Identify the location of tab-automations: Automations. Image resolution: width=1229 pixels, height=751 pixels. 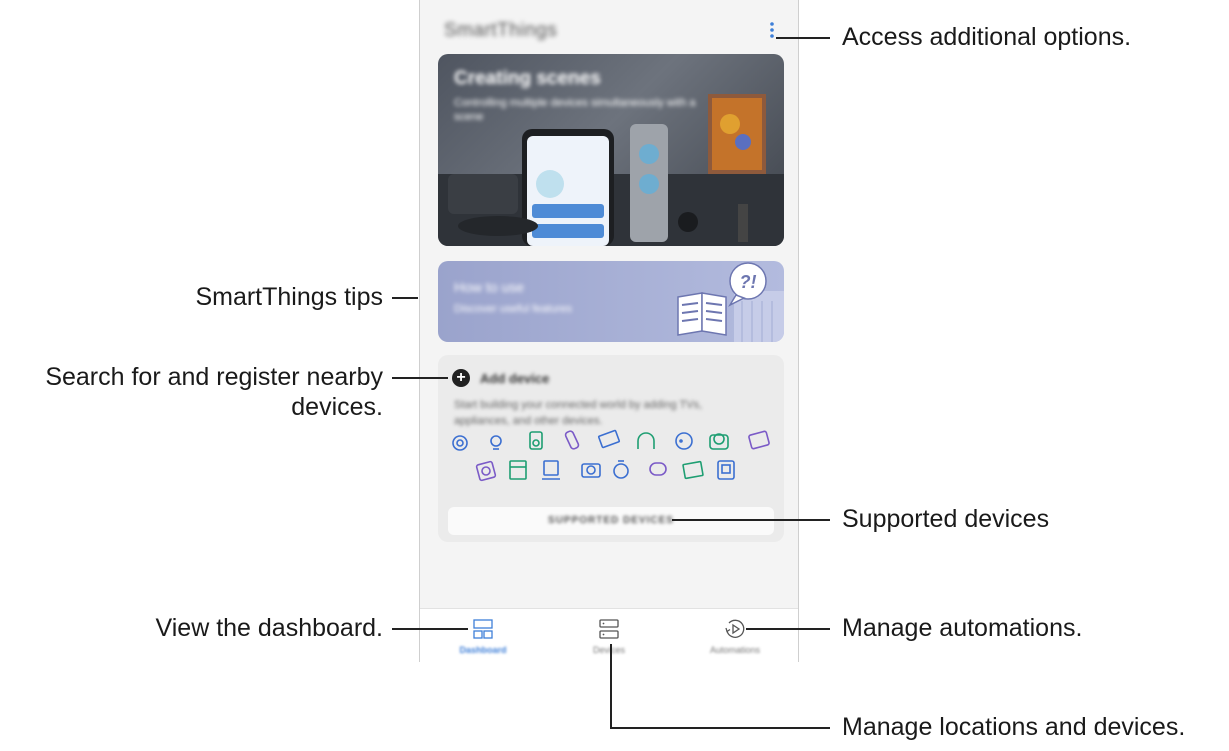
(735, 635).